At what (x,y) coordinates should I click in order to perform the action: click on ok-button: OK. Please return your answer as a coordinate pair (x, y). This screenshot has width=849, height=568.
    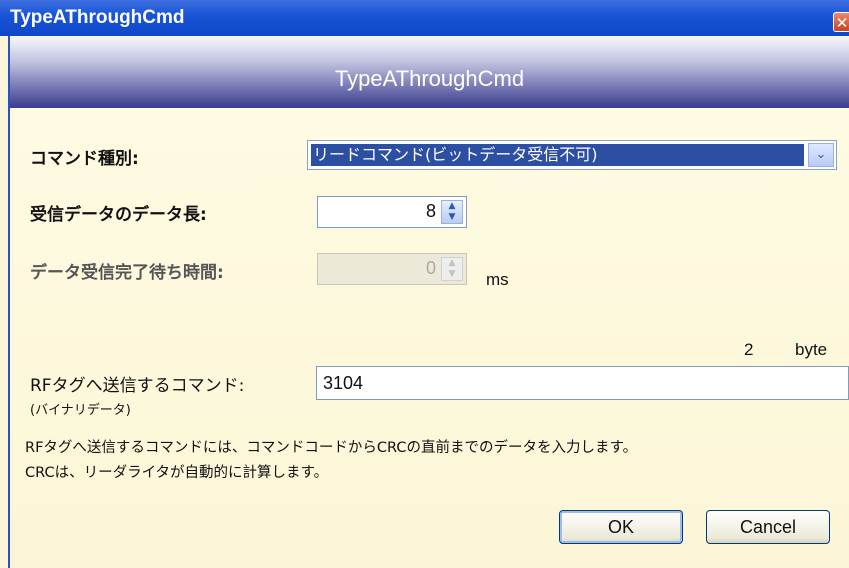
    Looking at the image, I should click on (621, 527).